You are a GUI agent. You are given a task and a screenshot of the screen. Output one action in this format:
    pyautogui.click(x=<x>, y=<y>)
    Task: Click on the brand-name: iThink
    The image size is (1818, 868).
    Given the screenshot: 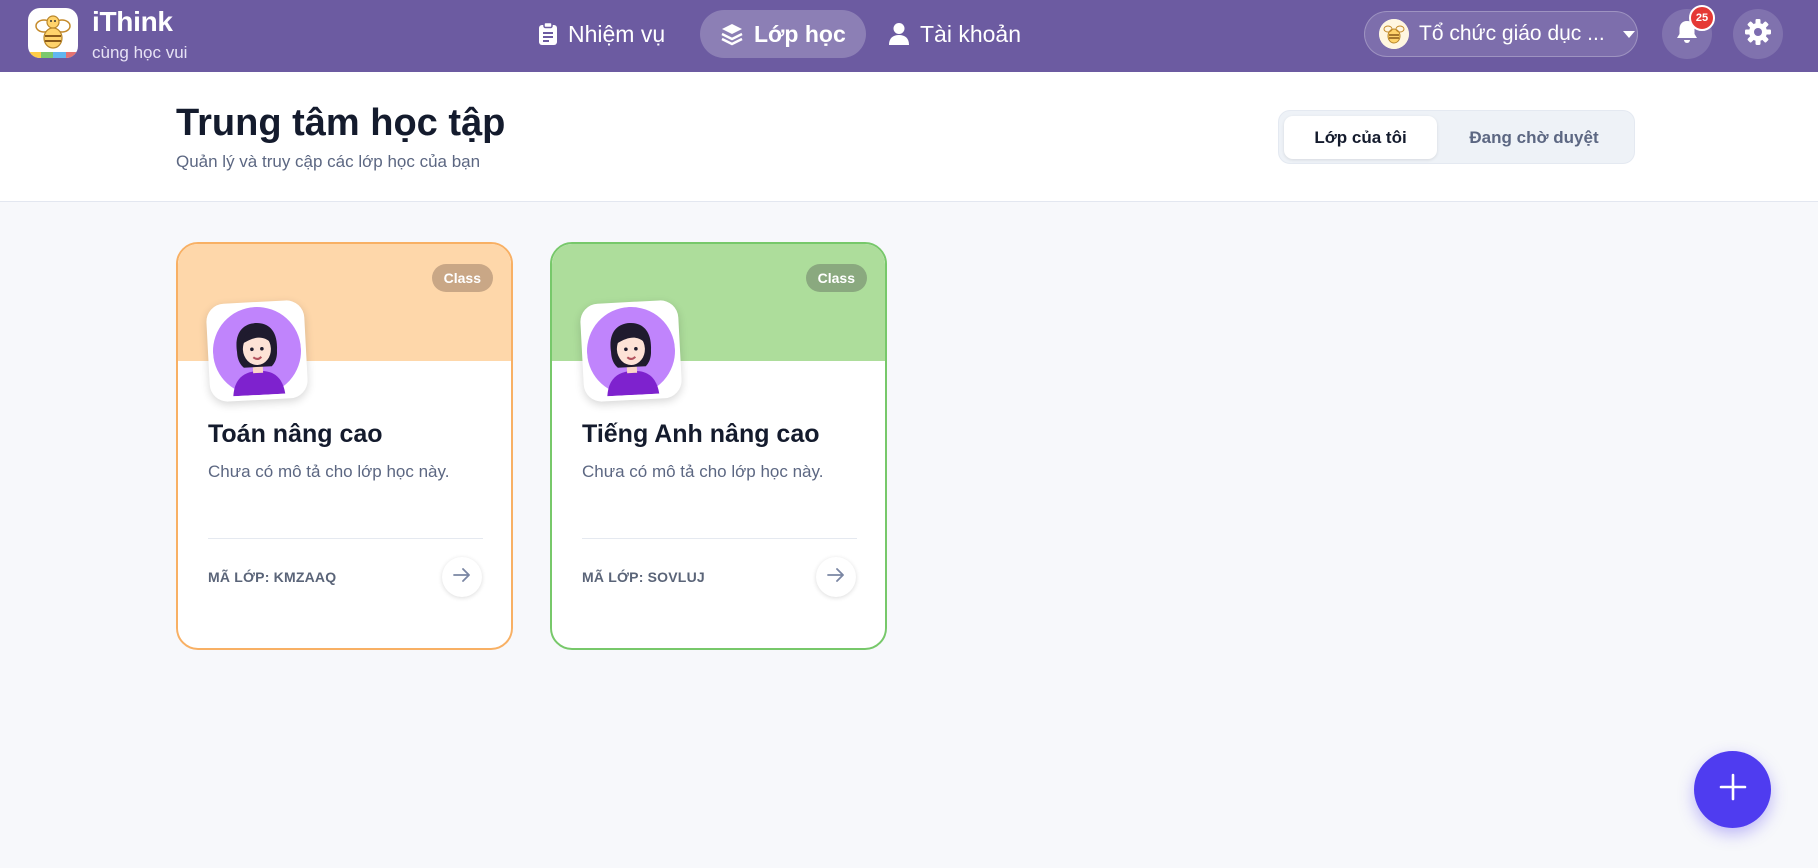 What is the action you would take?
    pyautogui.click(x=132, y=21)
    